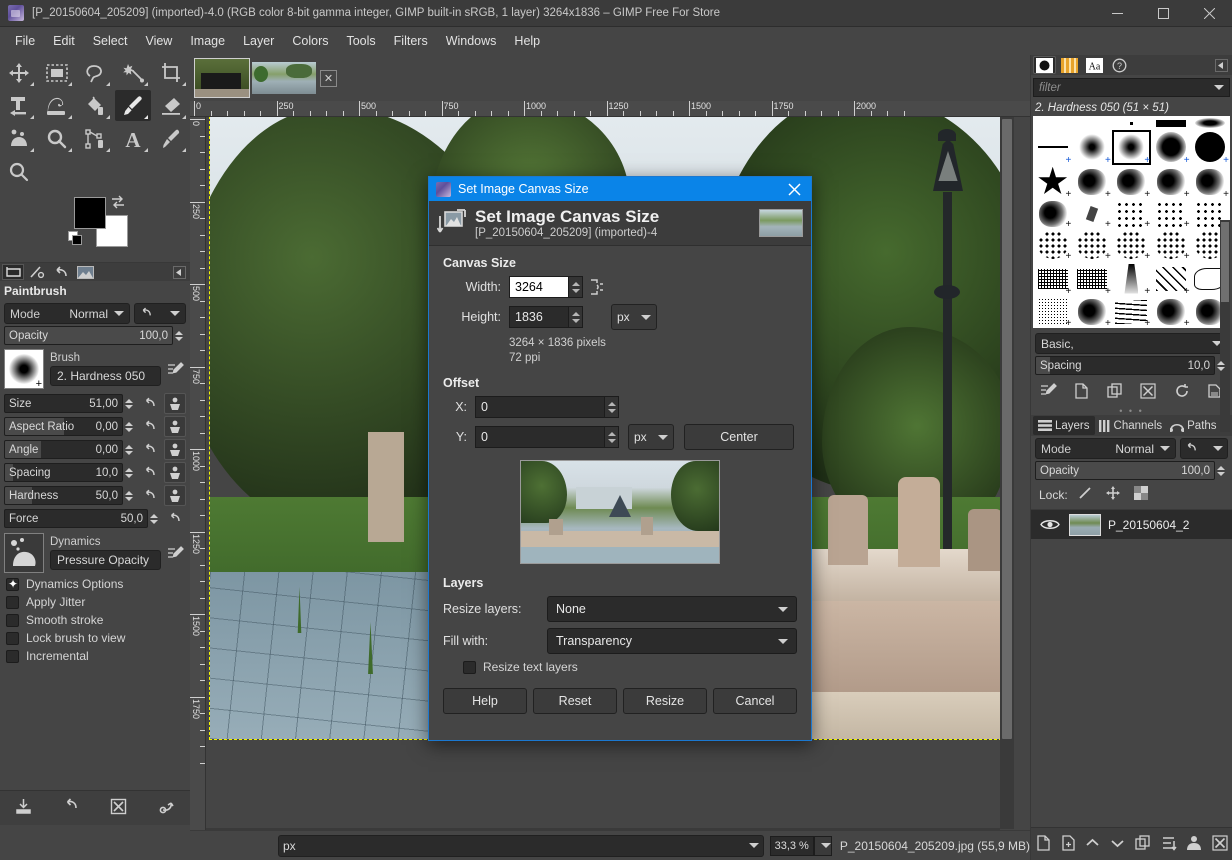 Image resolution: width=1232 pixels, height=860 pixels. What do you see at coordinates (597, 287) in the screenshot?
I see `chain-link-icon` at bounding box center [597, 287].